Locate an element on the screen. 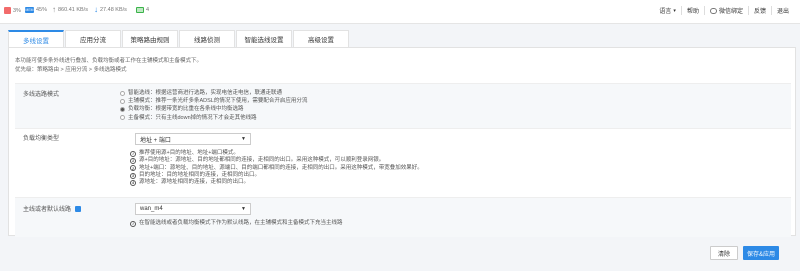  default-line-label: 主线或者默认线路 is located at coordinates (47, 210).